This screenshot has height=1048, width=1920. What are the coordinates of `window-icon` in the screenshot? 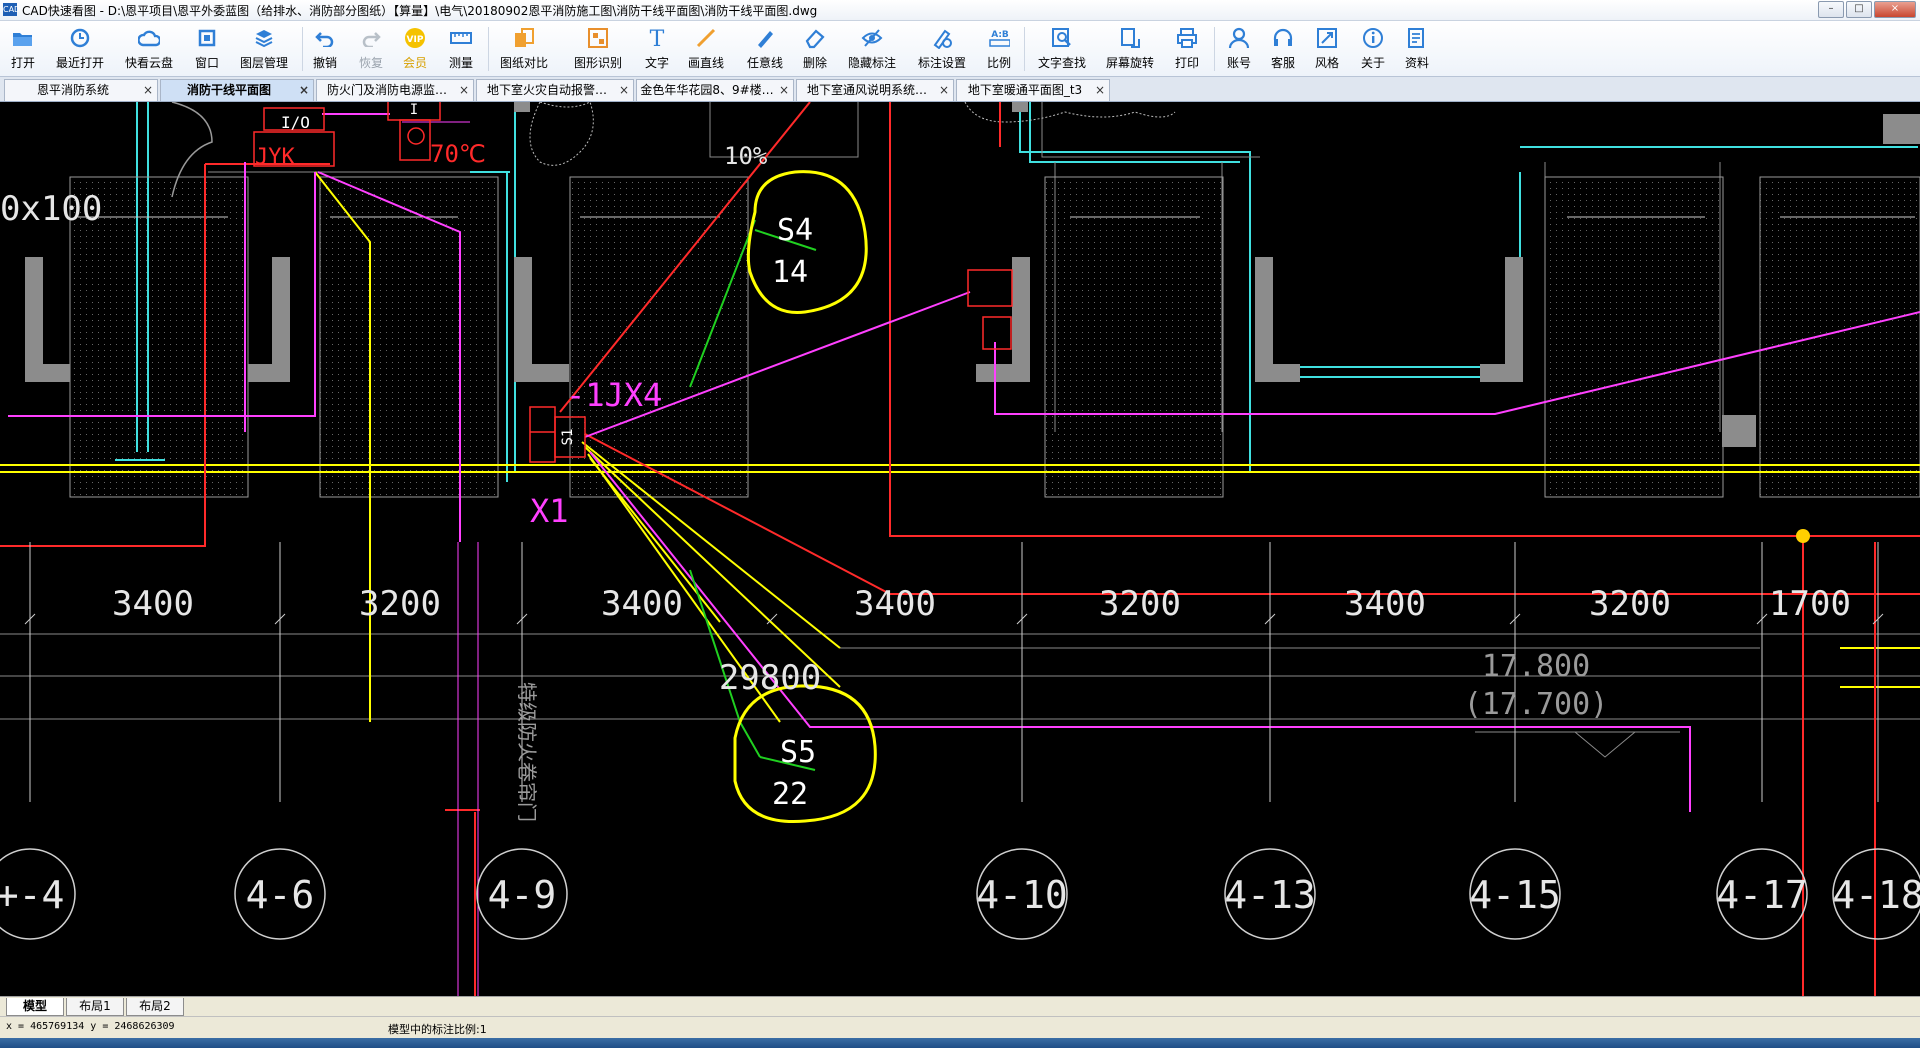 It's located at (207, 38).